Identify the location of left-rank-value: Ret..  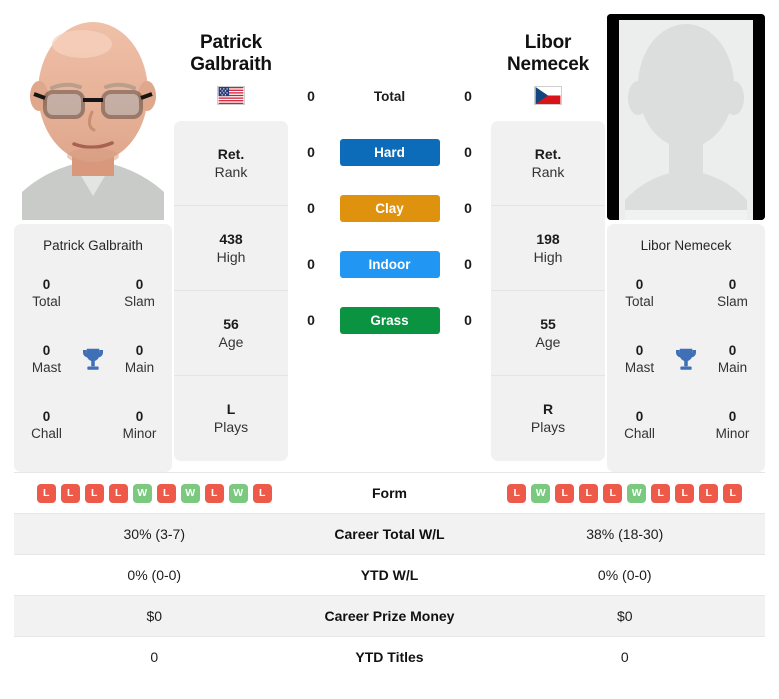
(231, 153).